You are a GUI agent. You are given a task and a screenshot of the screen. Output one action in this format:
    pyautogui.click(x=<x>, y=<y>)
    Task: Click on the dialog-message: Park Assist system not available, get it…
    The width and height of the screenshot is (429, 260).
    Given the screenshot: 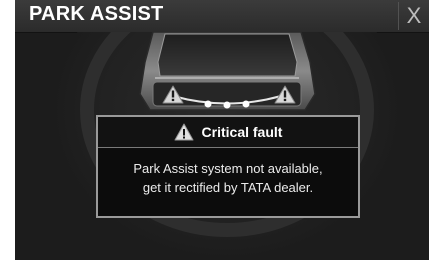 What is the action you would take?
    pyautogui.click(x=228, y=172)
    